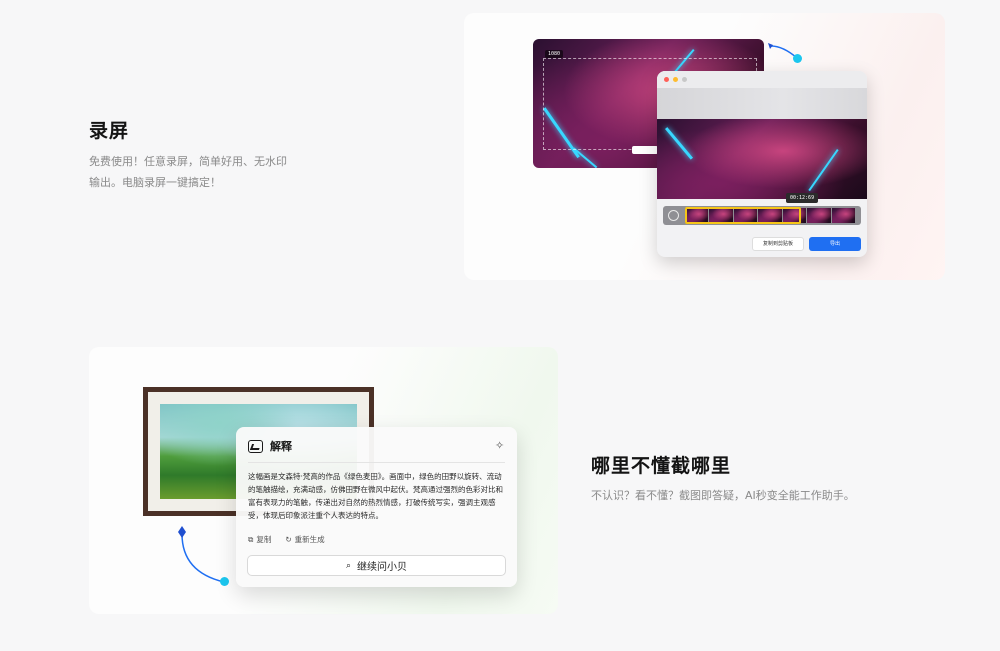 Image resolution: width=1000 pixels, height=651 pixels. I want to click on copy-label: 复制, so click(264, 539).